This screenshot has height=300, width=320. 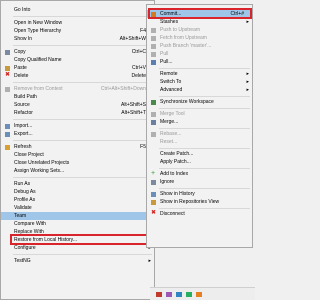 What do you see at coordinates (199, 22) in the screenshot?
I see `team_menu-item-stashes: Stashes ▸` at bounding box center [199, 22].